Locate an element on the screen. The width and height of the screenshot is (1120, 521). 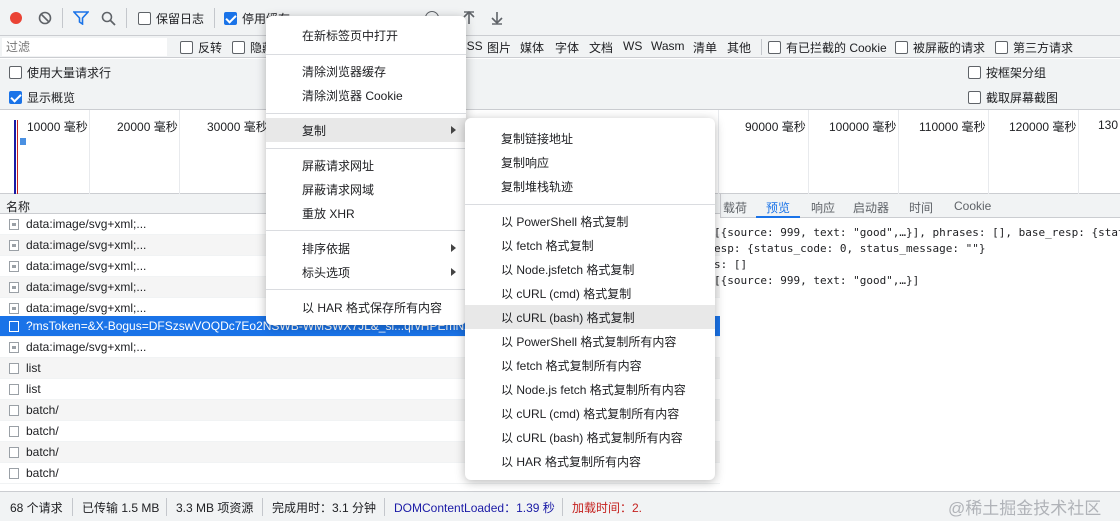
tab-cookies: Cookie is located at coordinates (972, 206).